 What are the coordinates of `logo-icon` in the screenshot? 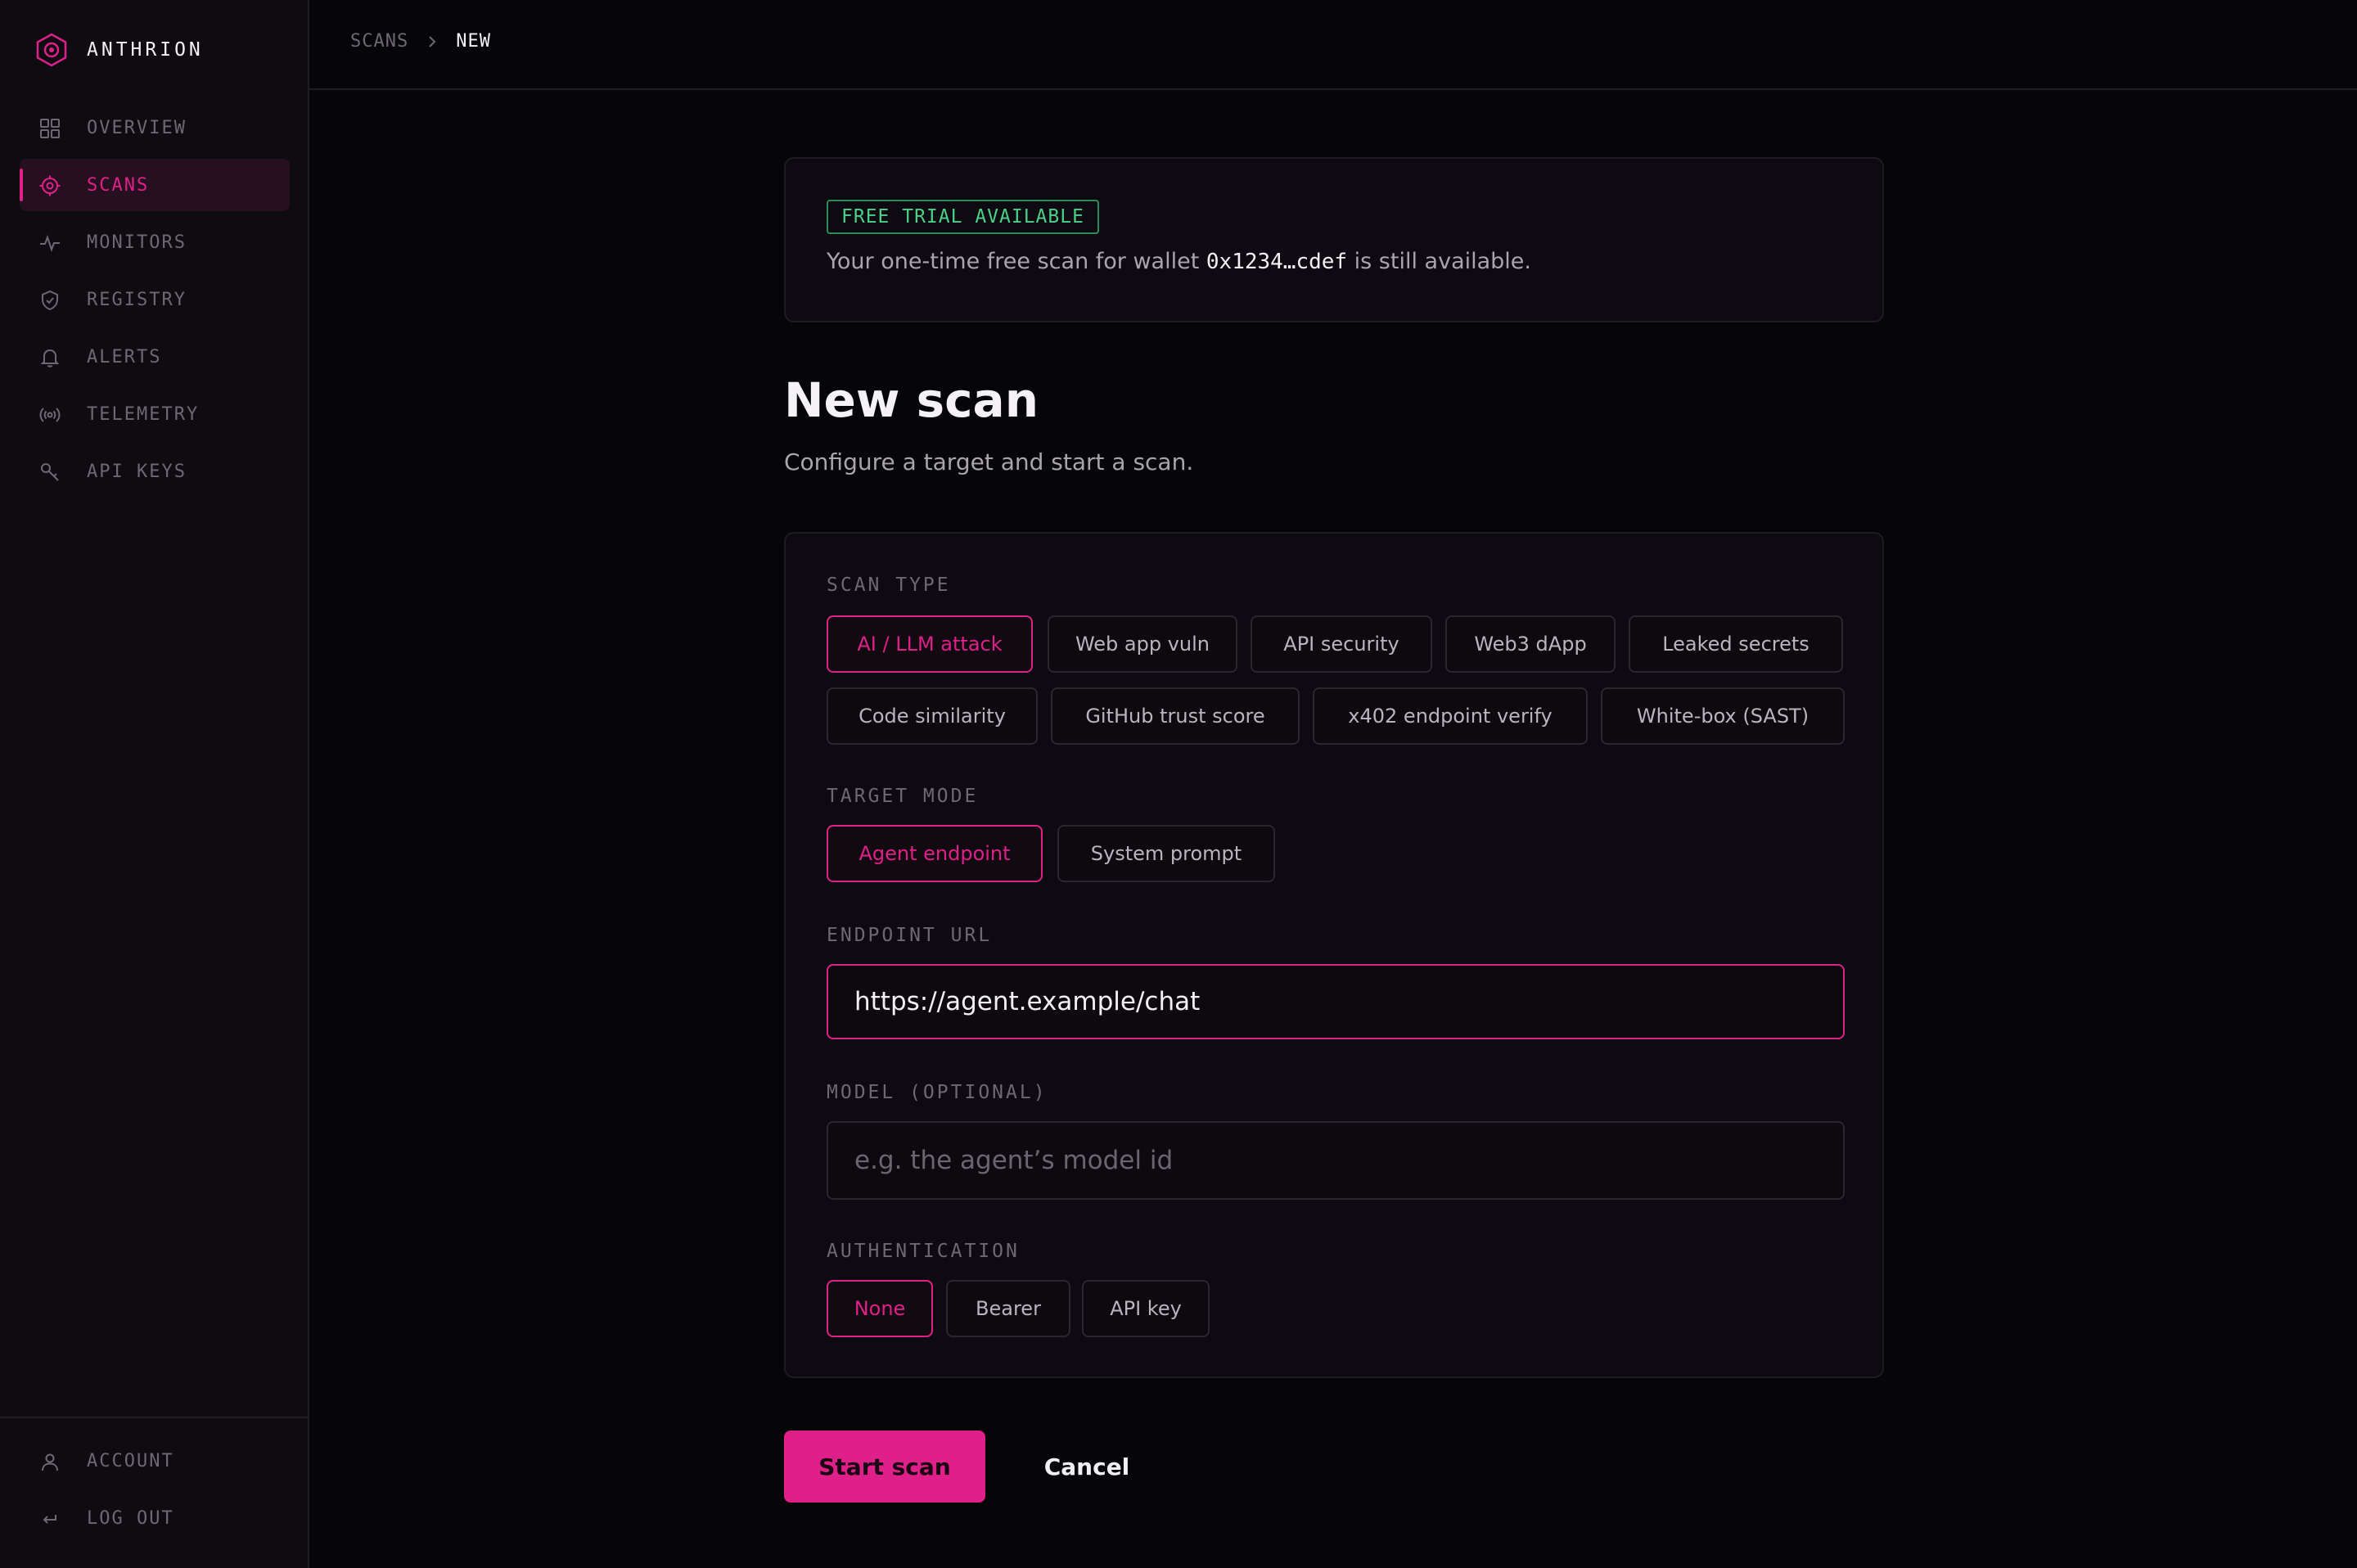 It's located at (51, 50).